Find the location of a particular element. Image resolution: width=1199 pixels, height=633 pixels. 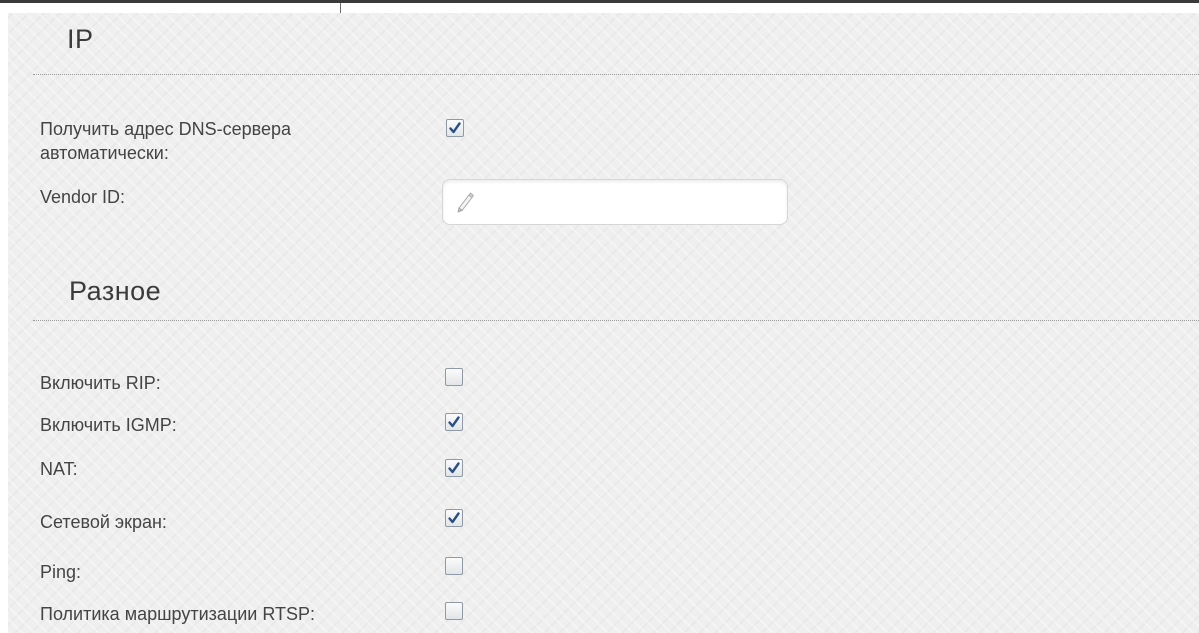

nat-checkbox is located at coordinates (454, 468).